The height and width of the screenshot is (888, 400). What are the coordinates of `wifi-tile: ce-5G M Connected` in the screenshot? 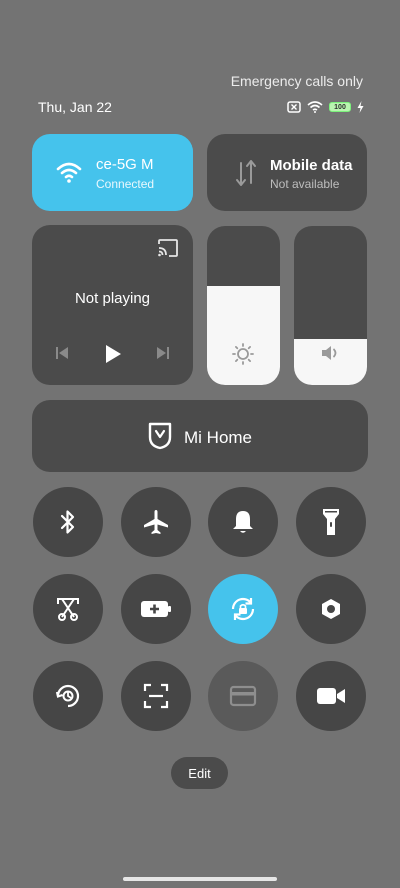 It's located at (112, 172).